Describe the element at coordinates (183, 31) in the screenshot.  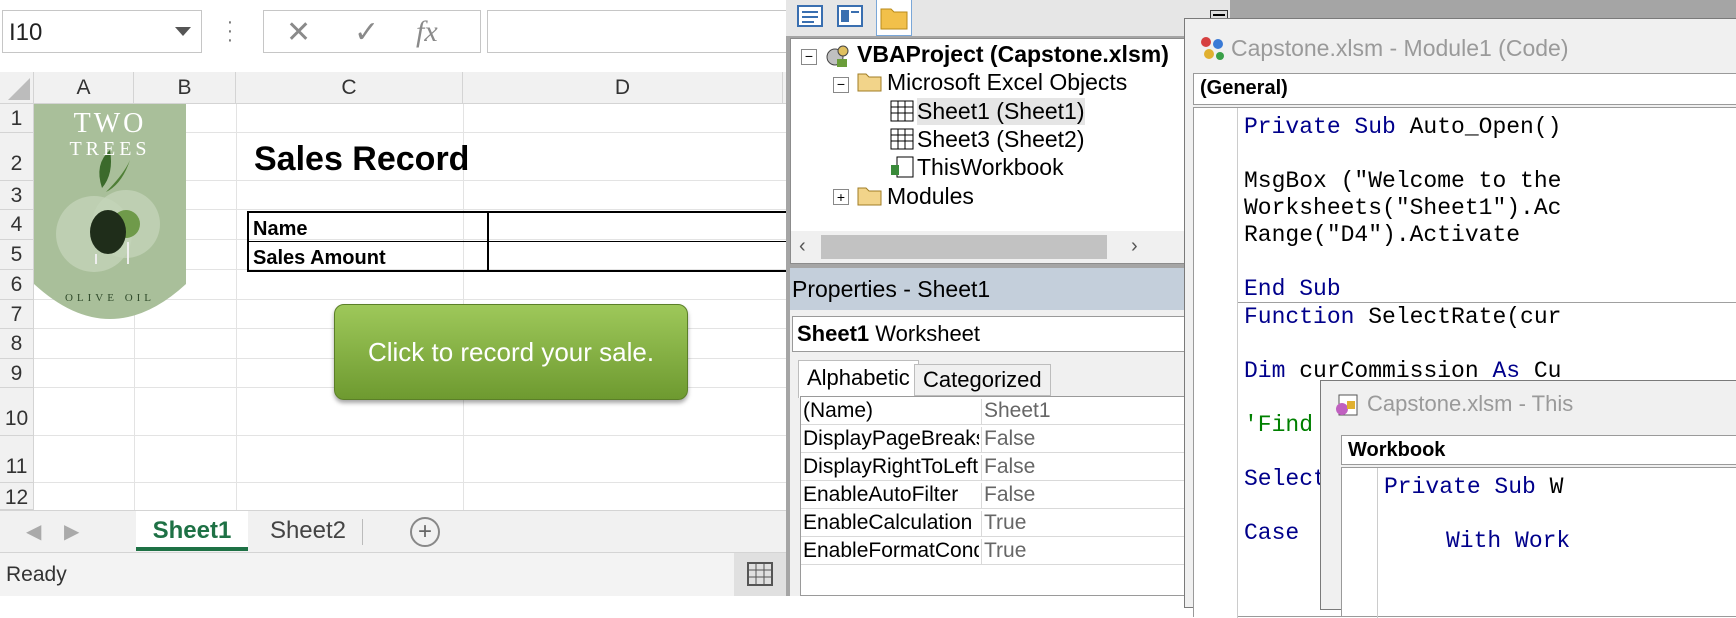
I see `chevron-down-icon` at that location.